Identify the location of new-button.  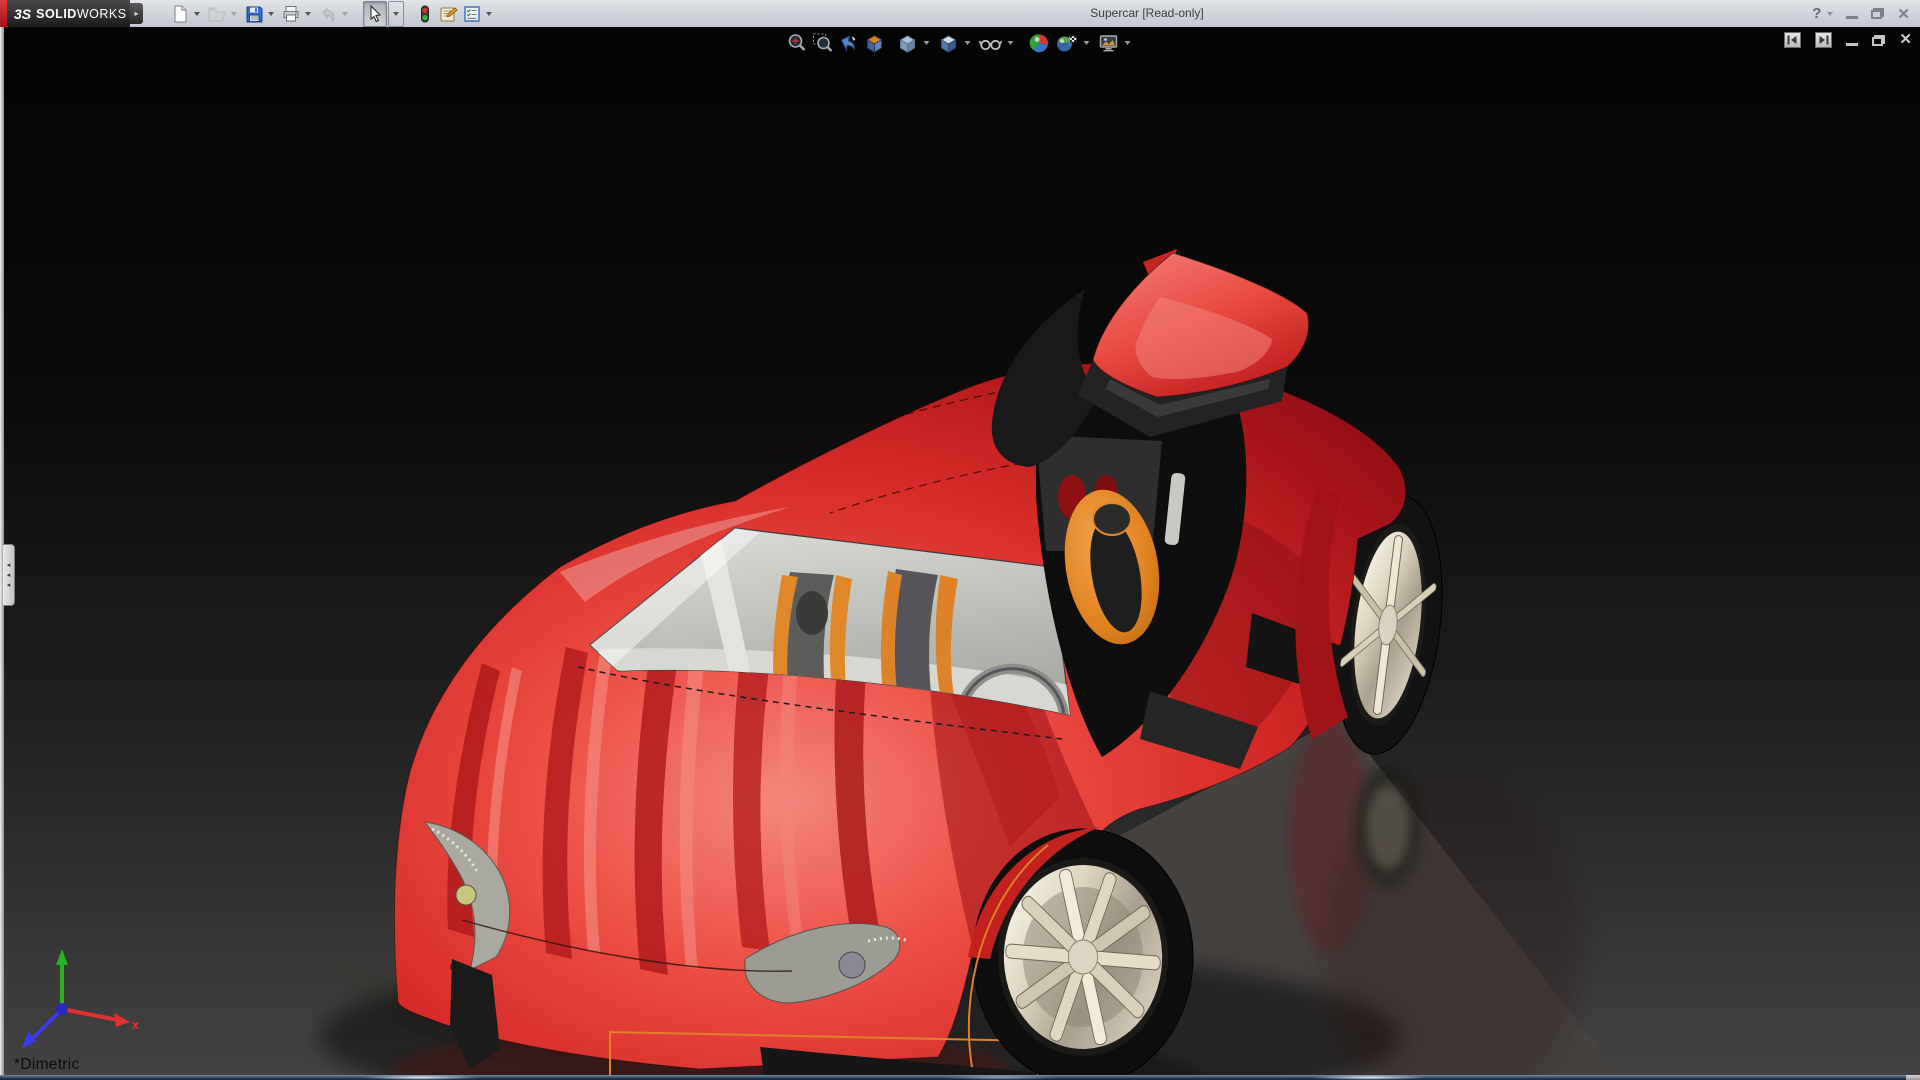
(186, 14).